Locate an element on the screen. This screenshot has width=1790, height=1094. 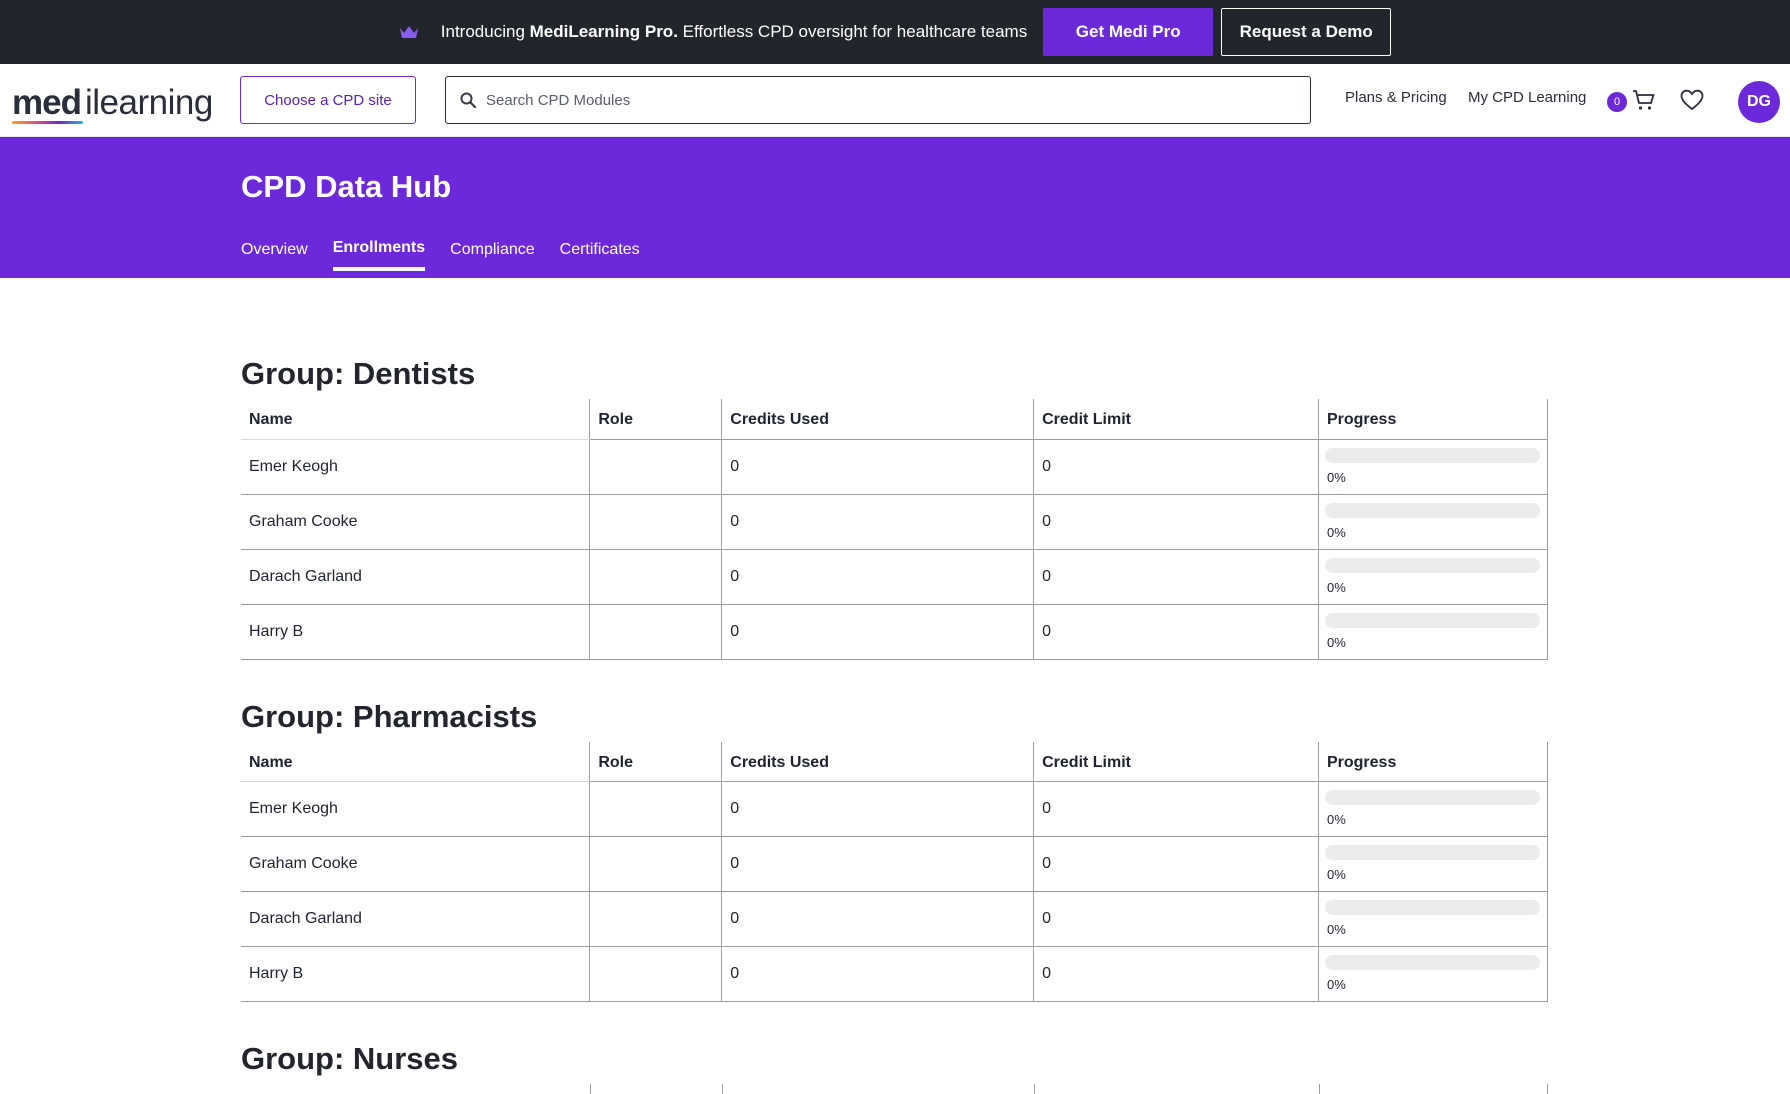
medilearning-logo: med ilearning is located at coordinates (112, 102).